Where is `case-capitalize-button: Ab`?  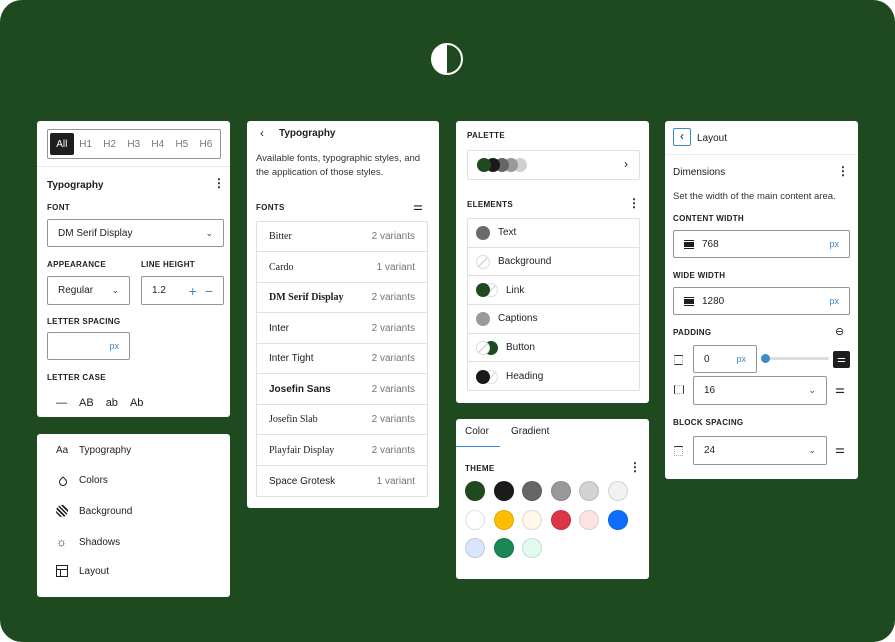
case-capitalize-button: Ab is located at coordinates (136, 403).